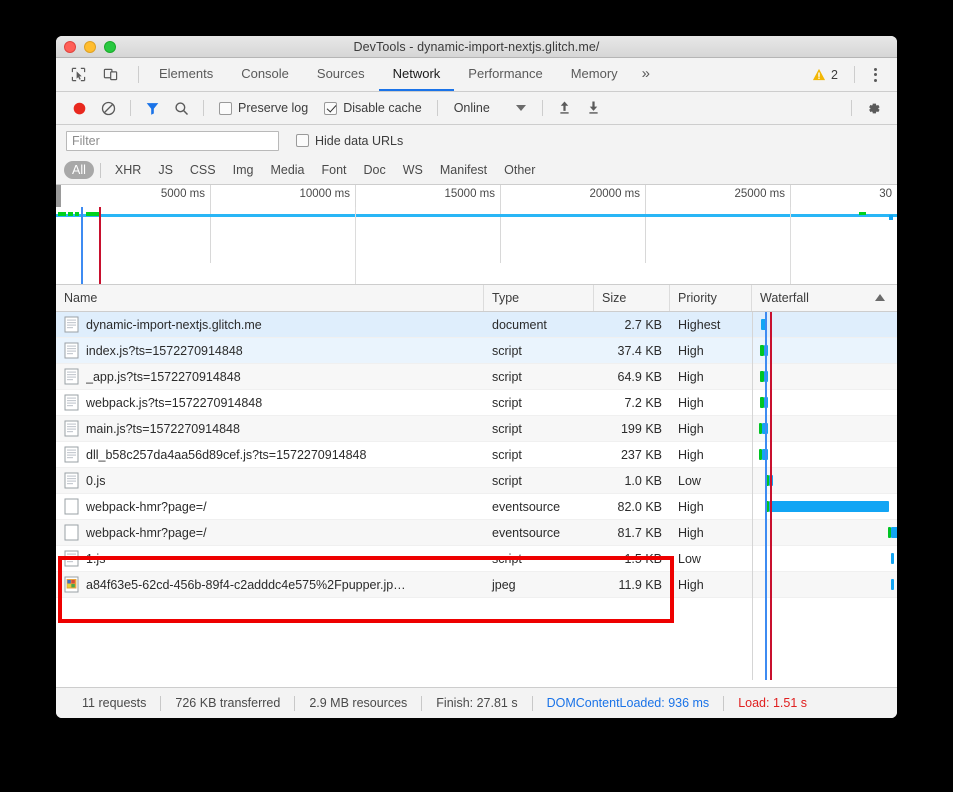 The image size is (953, 792). What do you see at coordinates (416, 74) in the screenshot?
I see `tab-network: Network` at bounding box center [416, 74].